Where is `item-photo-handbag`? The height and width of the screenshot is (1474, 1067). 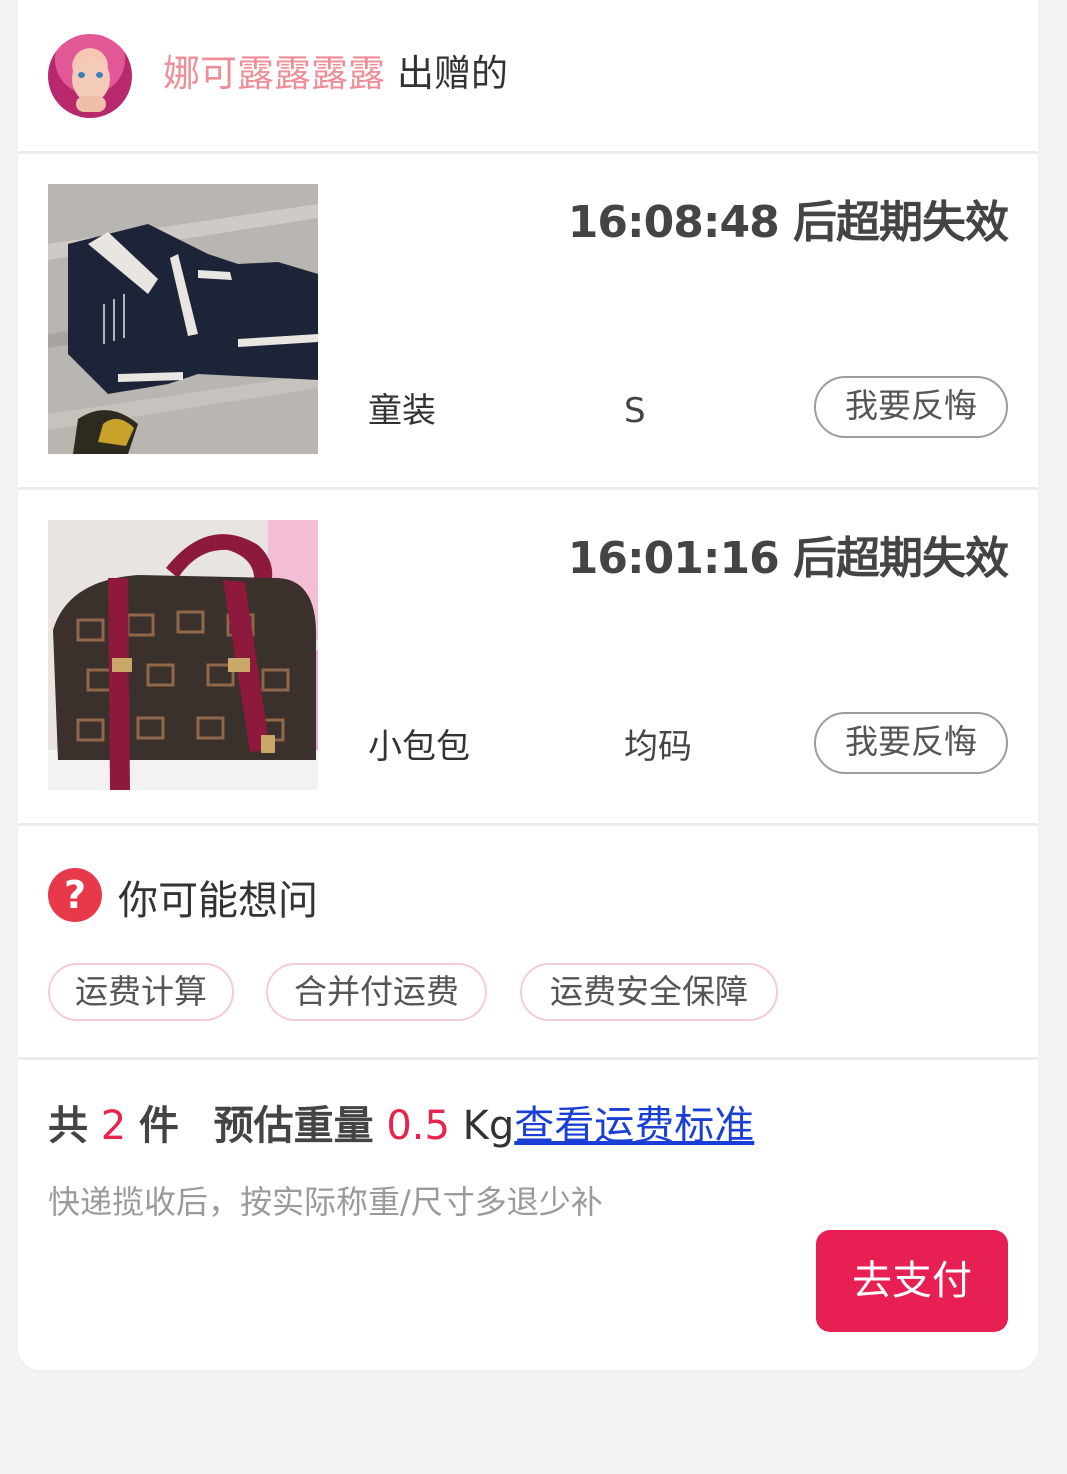
item-photo-handbag is located at coordinates (183, 655).